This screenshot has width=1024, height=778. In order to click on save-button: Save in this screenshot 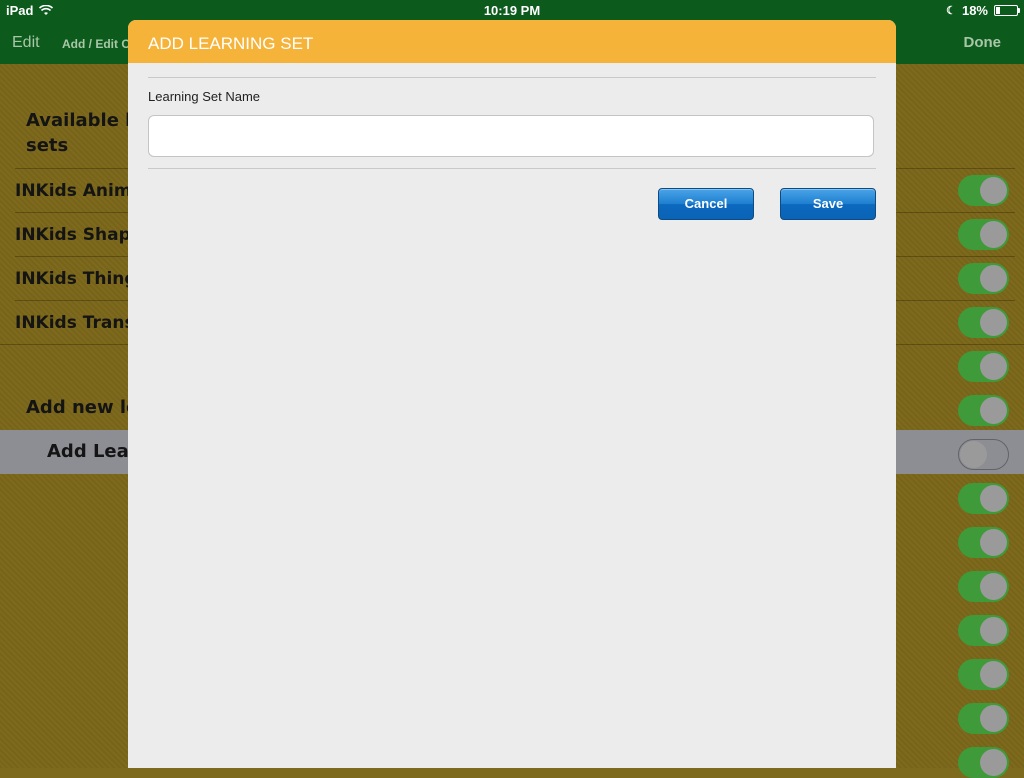, I will do `click(828, 204)`.